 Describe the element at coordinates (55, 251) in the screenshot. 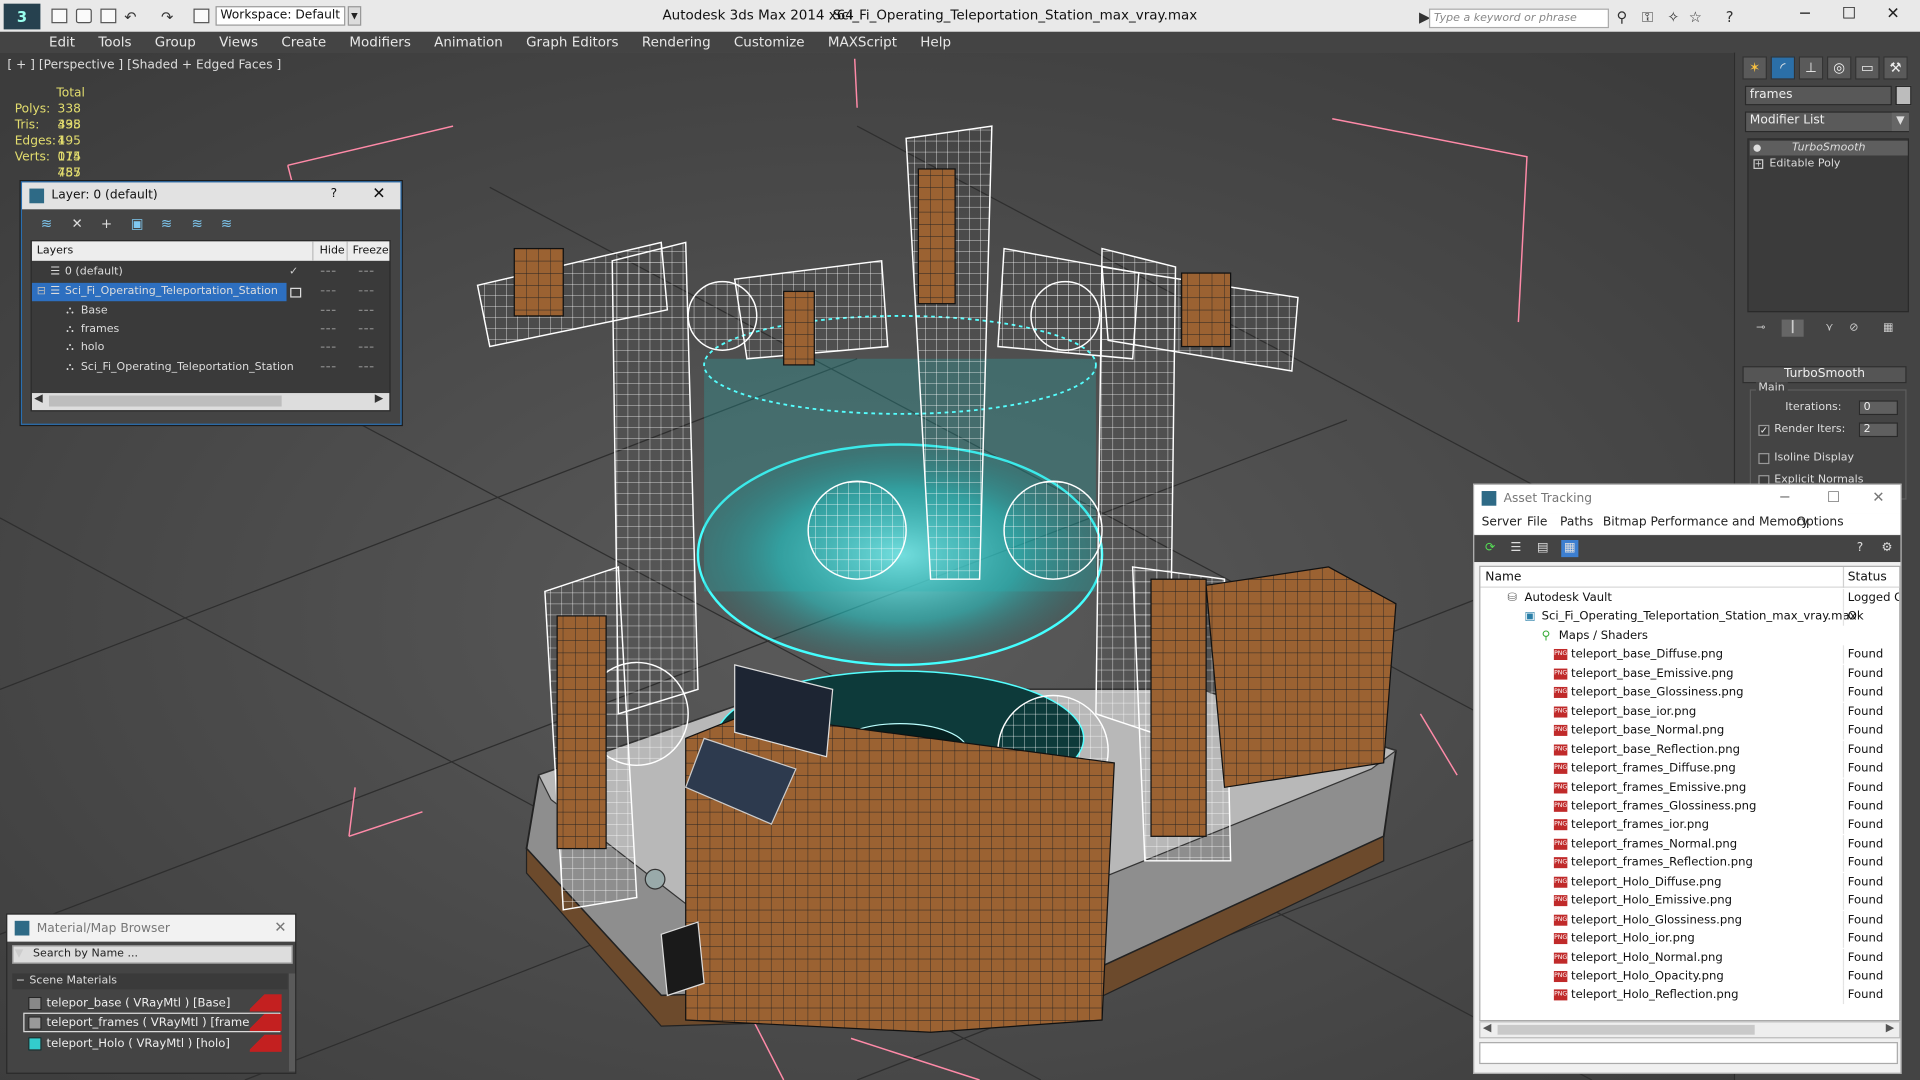

I see `column-layers: Layers` at that location.